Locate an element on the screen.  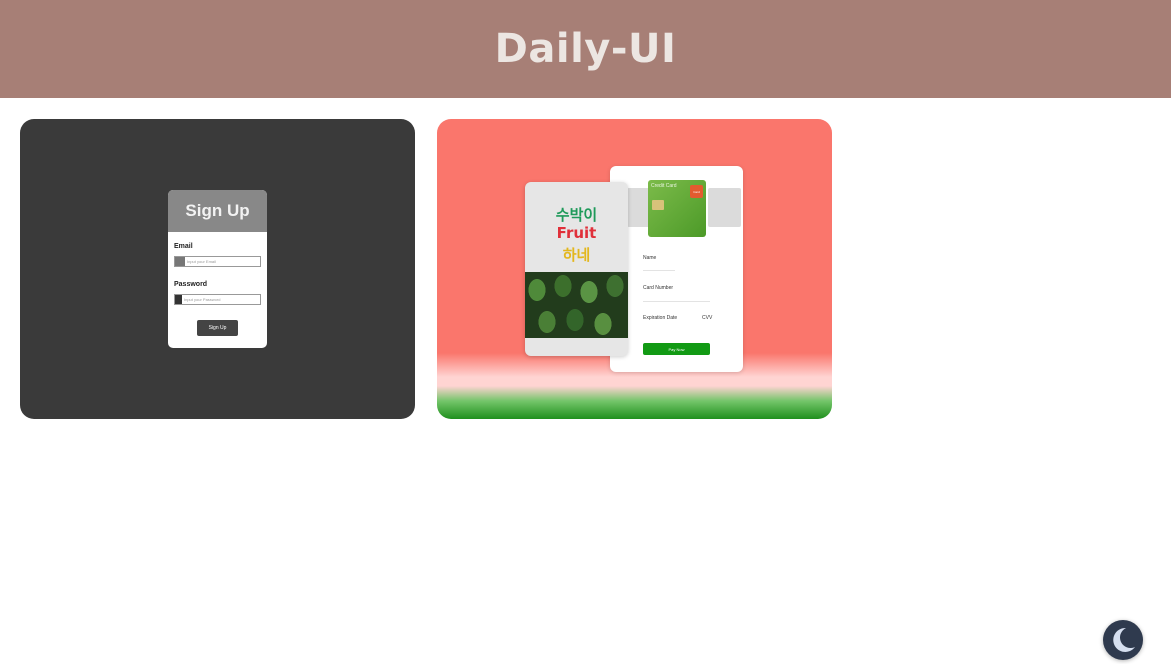
email-label: Email is located at coordinates (183, 246).